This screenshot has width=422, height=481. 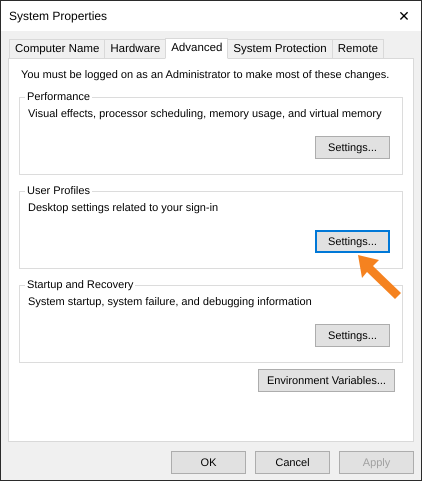 What do you see at coordinates (358, 48) in the screenshot?
I see `tab: Remote` at bounding box center [358, 48].